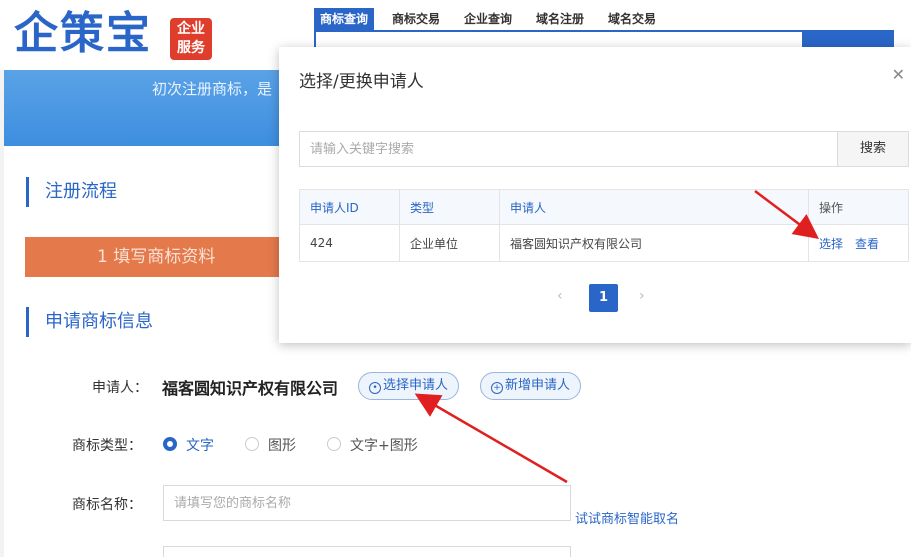 The height and width of the screenshot is (557, 911). Describe the element at coordinates (642, 296) in the screenshot. I see `next-page-icon: ›` at that location.